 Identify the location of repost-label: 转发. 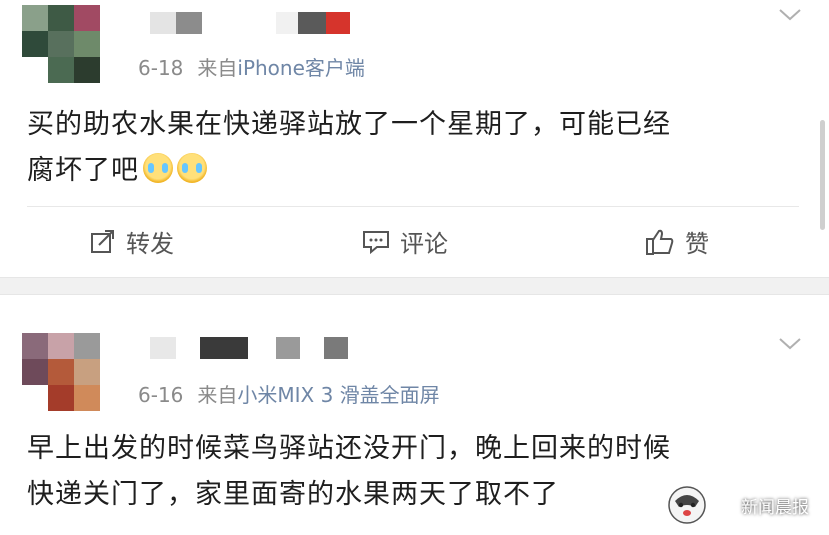
(150, 244).